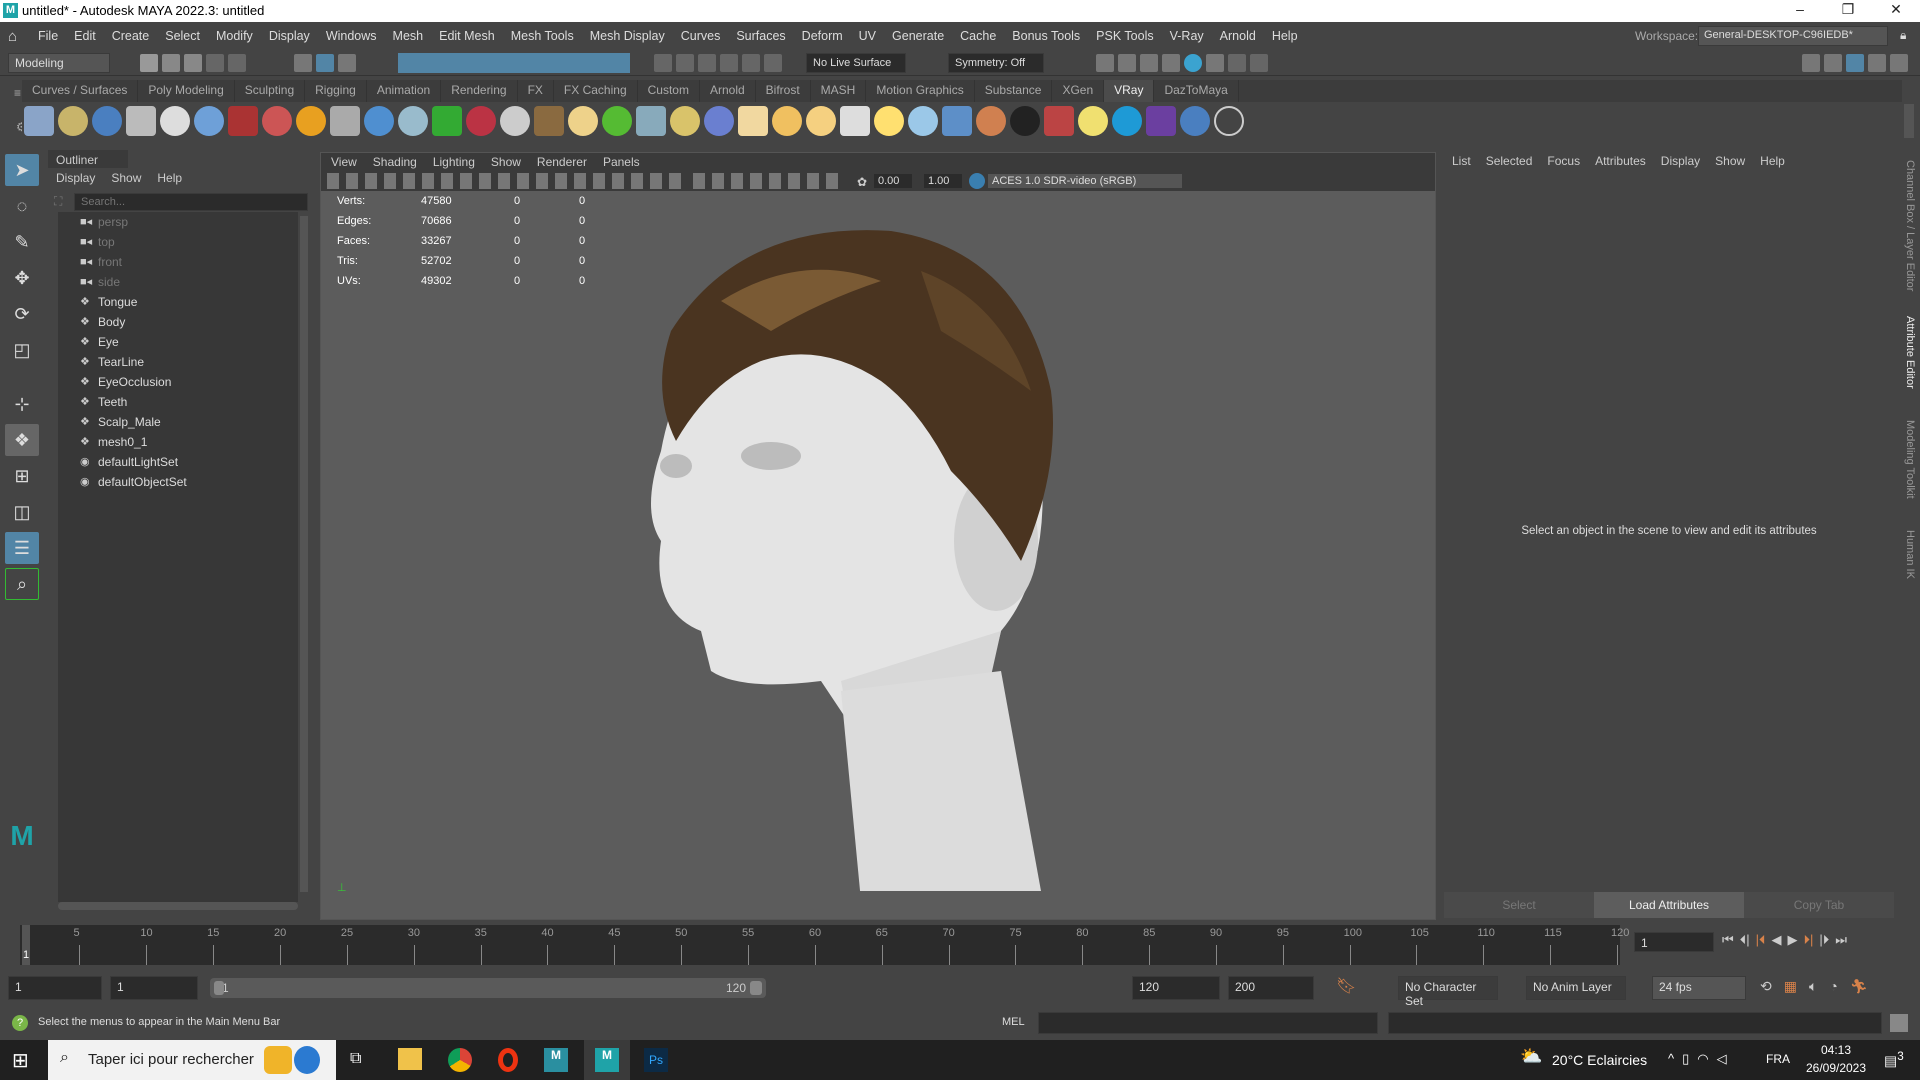  What do you see at coordinates (17, 93) in the screenshot?
I see `shelf-menu-icon: ≡` at bounding box center [17, 93].